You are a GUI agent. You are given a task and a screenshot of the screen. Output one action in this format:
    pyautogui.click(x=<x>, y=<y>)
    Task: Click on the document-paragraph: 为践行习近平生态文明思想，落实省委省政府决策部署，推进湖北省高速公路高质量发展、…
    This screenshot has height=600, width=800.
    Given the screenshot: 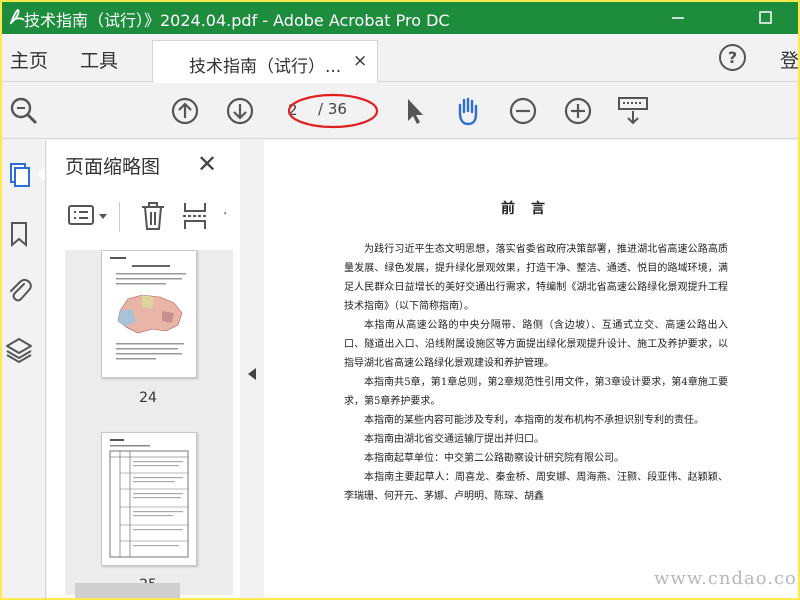 What is the action you would take?
    pyautogui.click(x=536, y=278)
    